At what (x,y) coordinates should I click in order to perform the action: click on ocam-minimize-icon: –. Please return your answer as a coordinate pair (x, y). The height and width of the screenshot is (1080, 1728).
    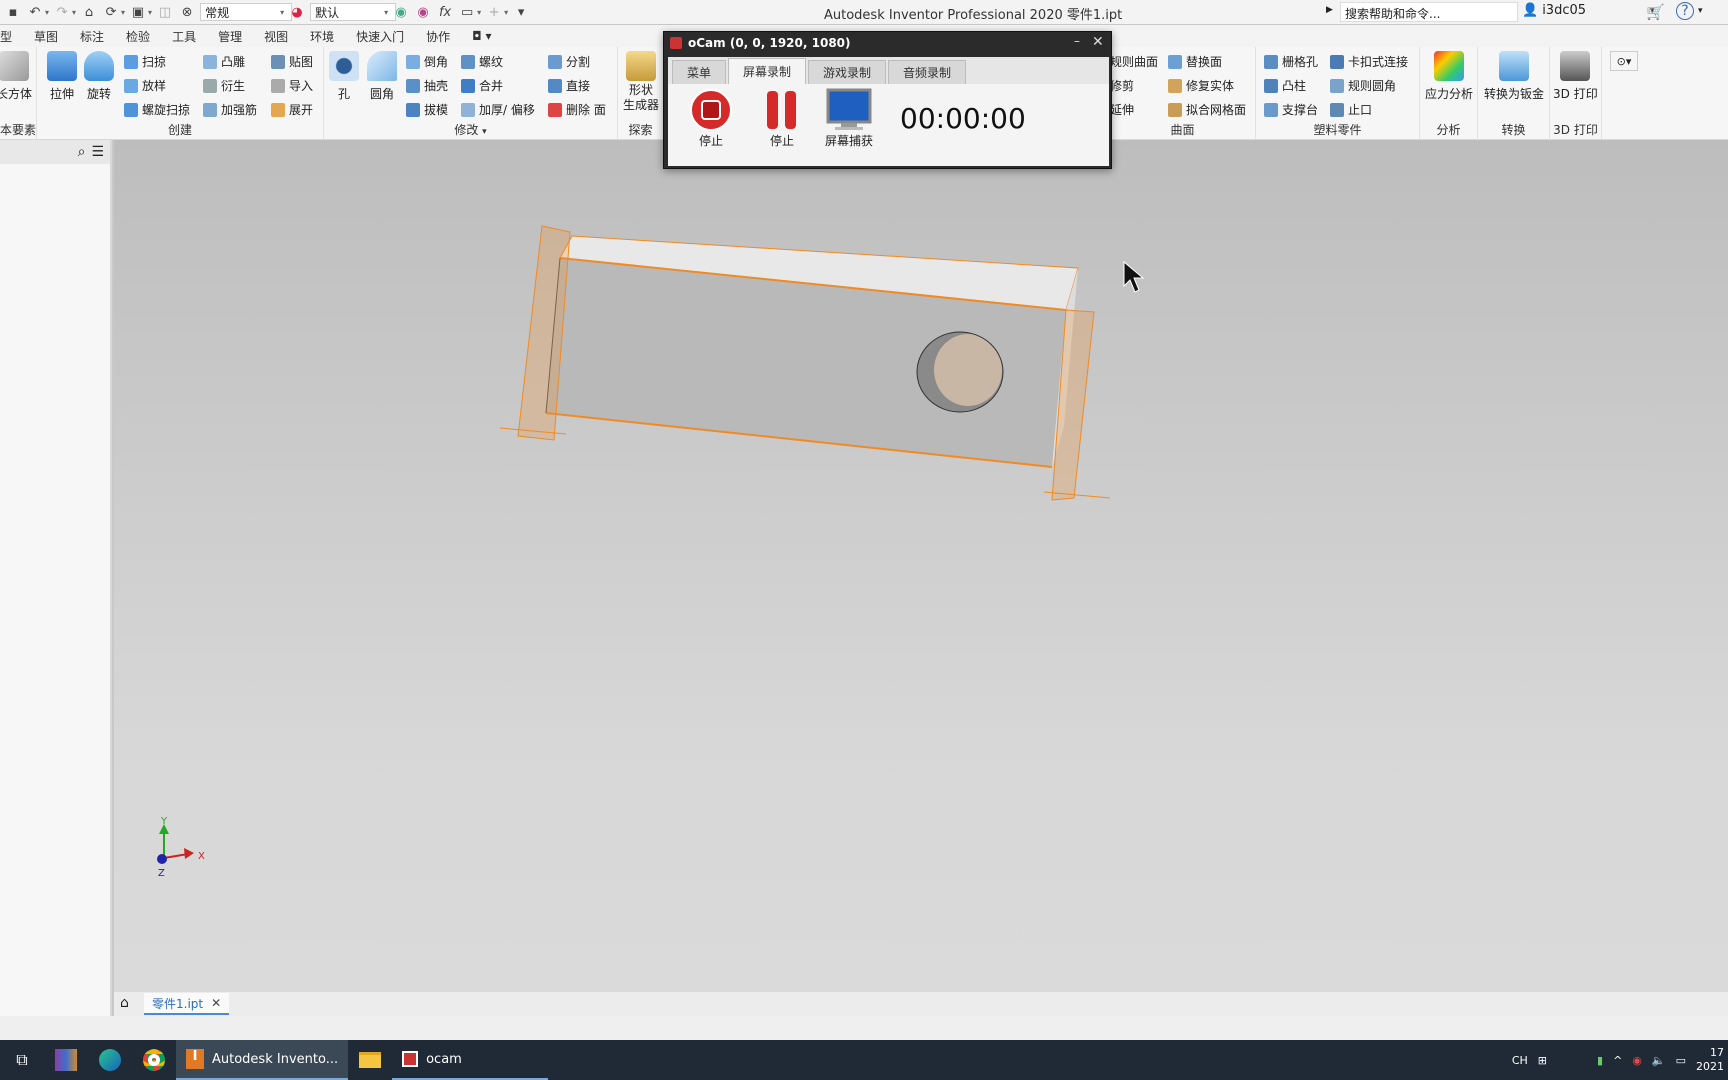
    Looking at the image, I should click on (1077, 41).